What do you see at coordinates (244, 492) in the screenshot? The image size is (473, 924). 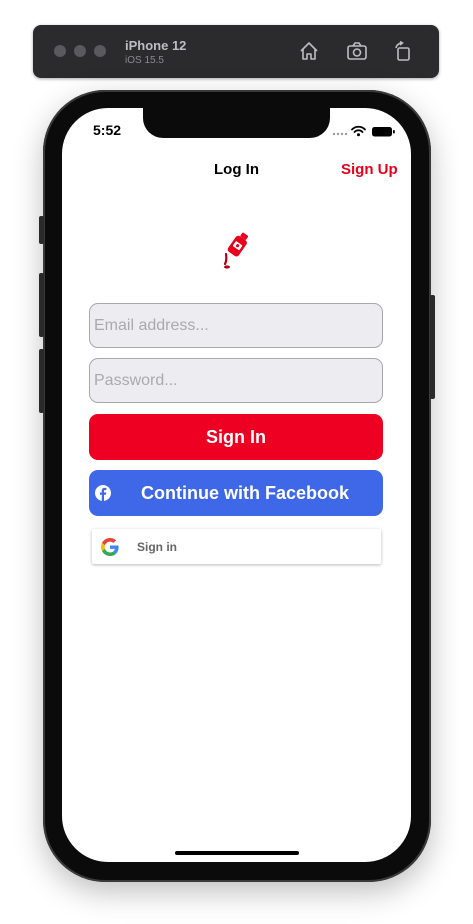 I see `facebook-button-label: Continue with Facebook` at bounding box center [244, 492].